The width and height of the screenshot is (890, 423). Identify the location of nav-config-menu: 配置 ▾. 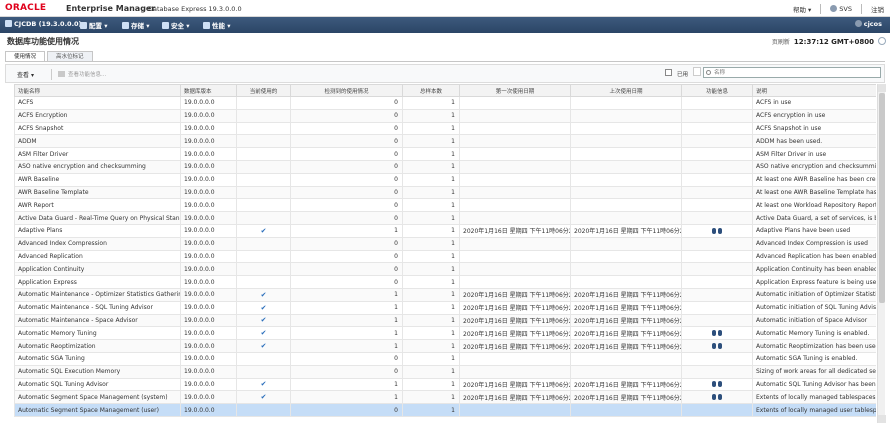
(94, 25).